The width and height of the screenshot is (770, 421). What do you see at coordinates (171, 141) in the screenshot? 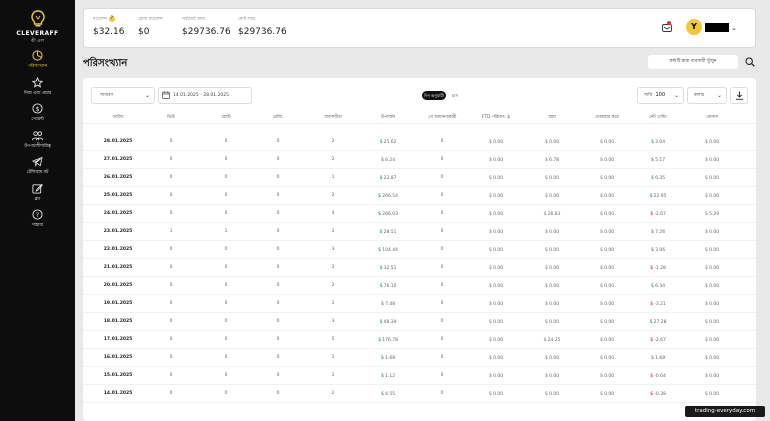
I see `table-cell-views: 0` at bounding box center [171, 141].